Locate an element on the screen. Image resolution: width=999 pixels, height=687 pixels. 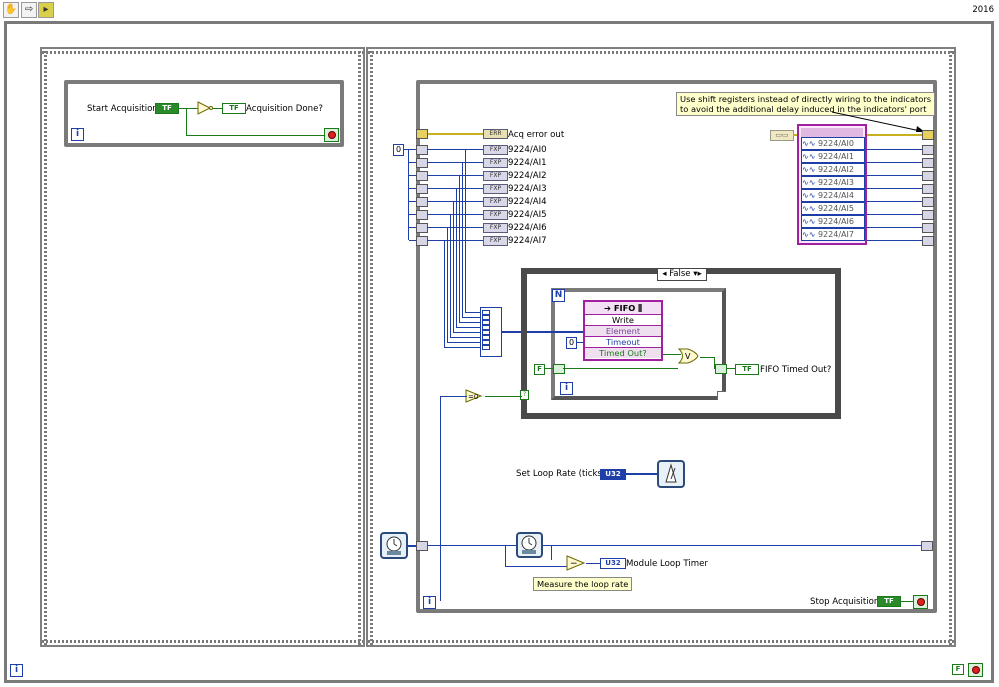
start-acquisition-label: Start Acquisition is located at coordinates (122, 109).